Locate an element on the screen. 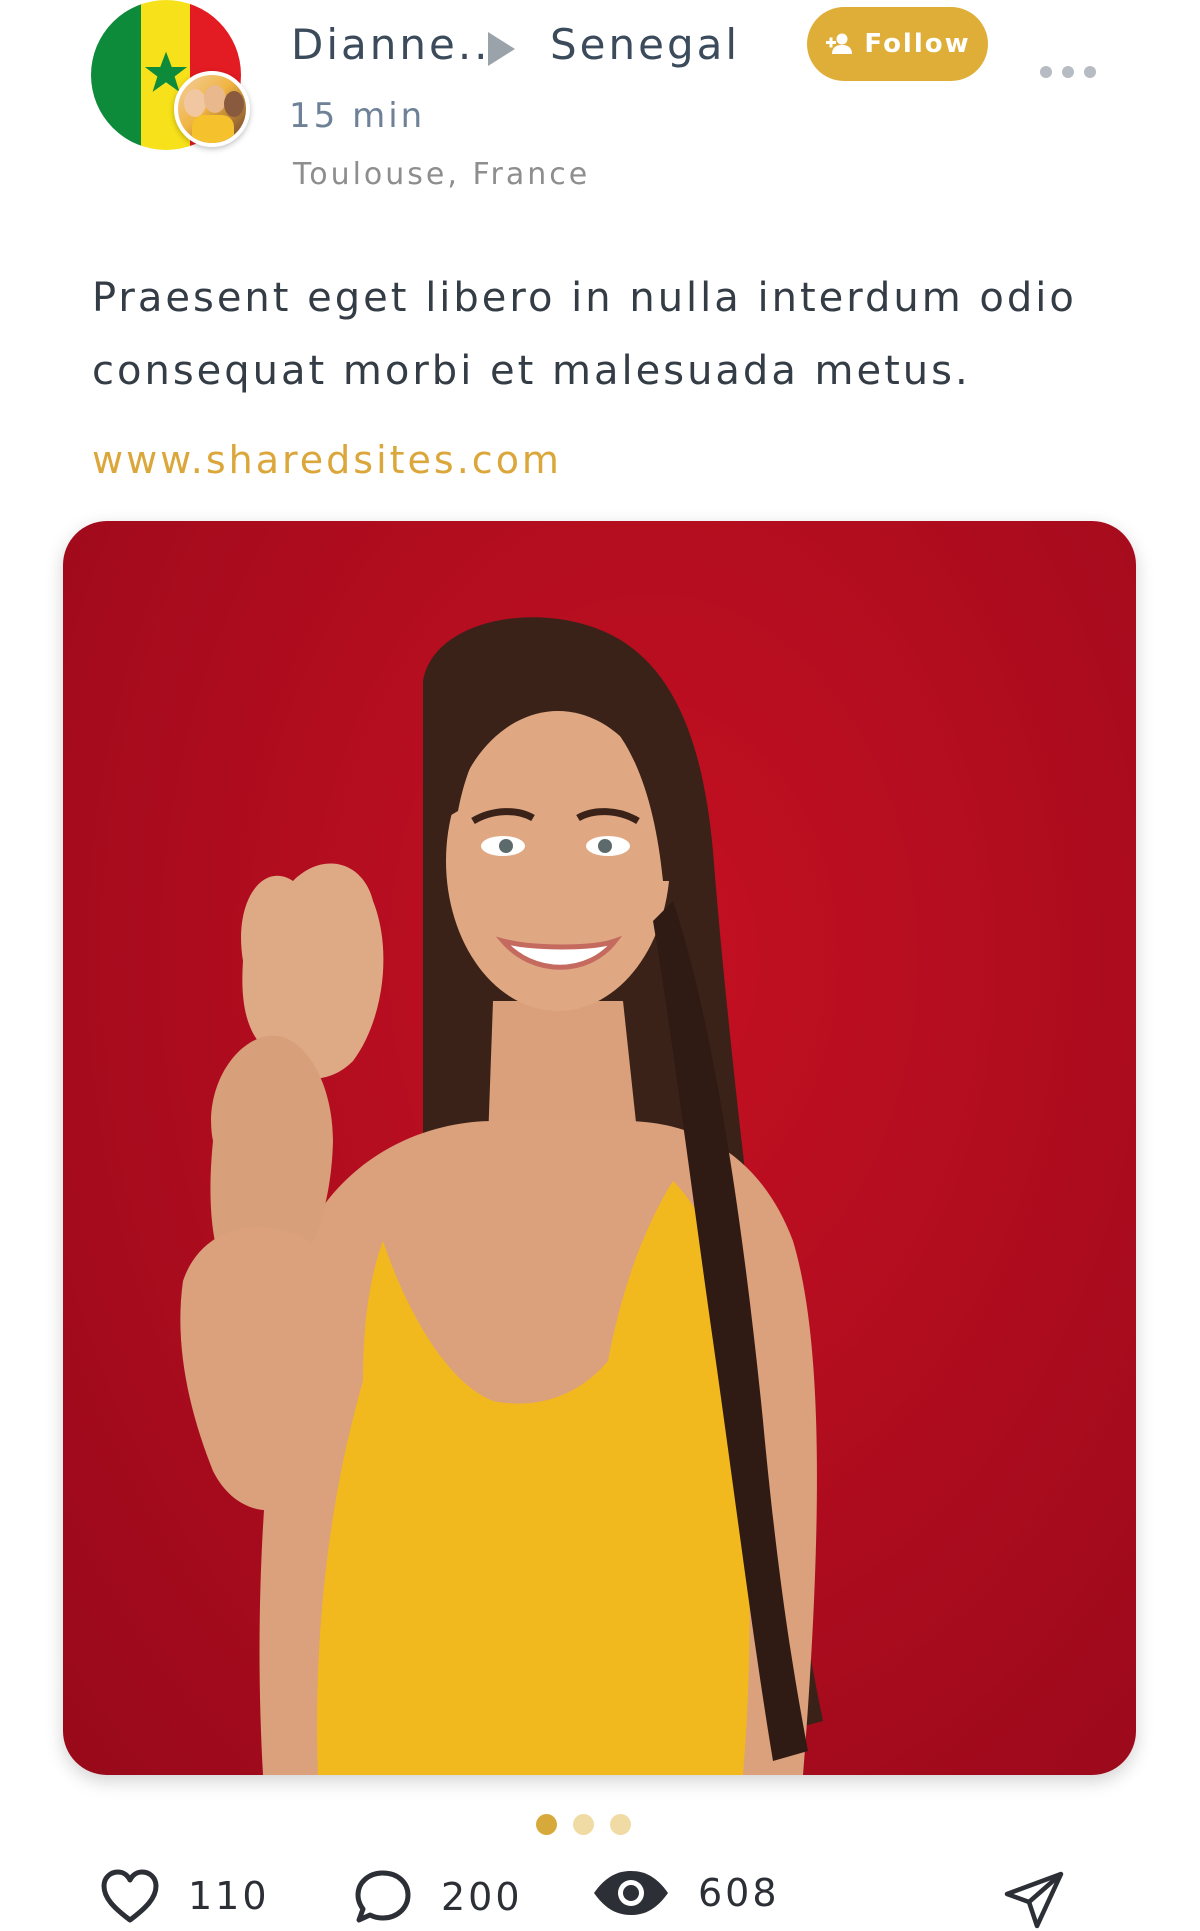 The width and height of the screenshot is (1200, 1931). post-time: 15 min is located at coordinates (357, 116).